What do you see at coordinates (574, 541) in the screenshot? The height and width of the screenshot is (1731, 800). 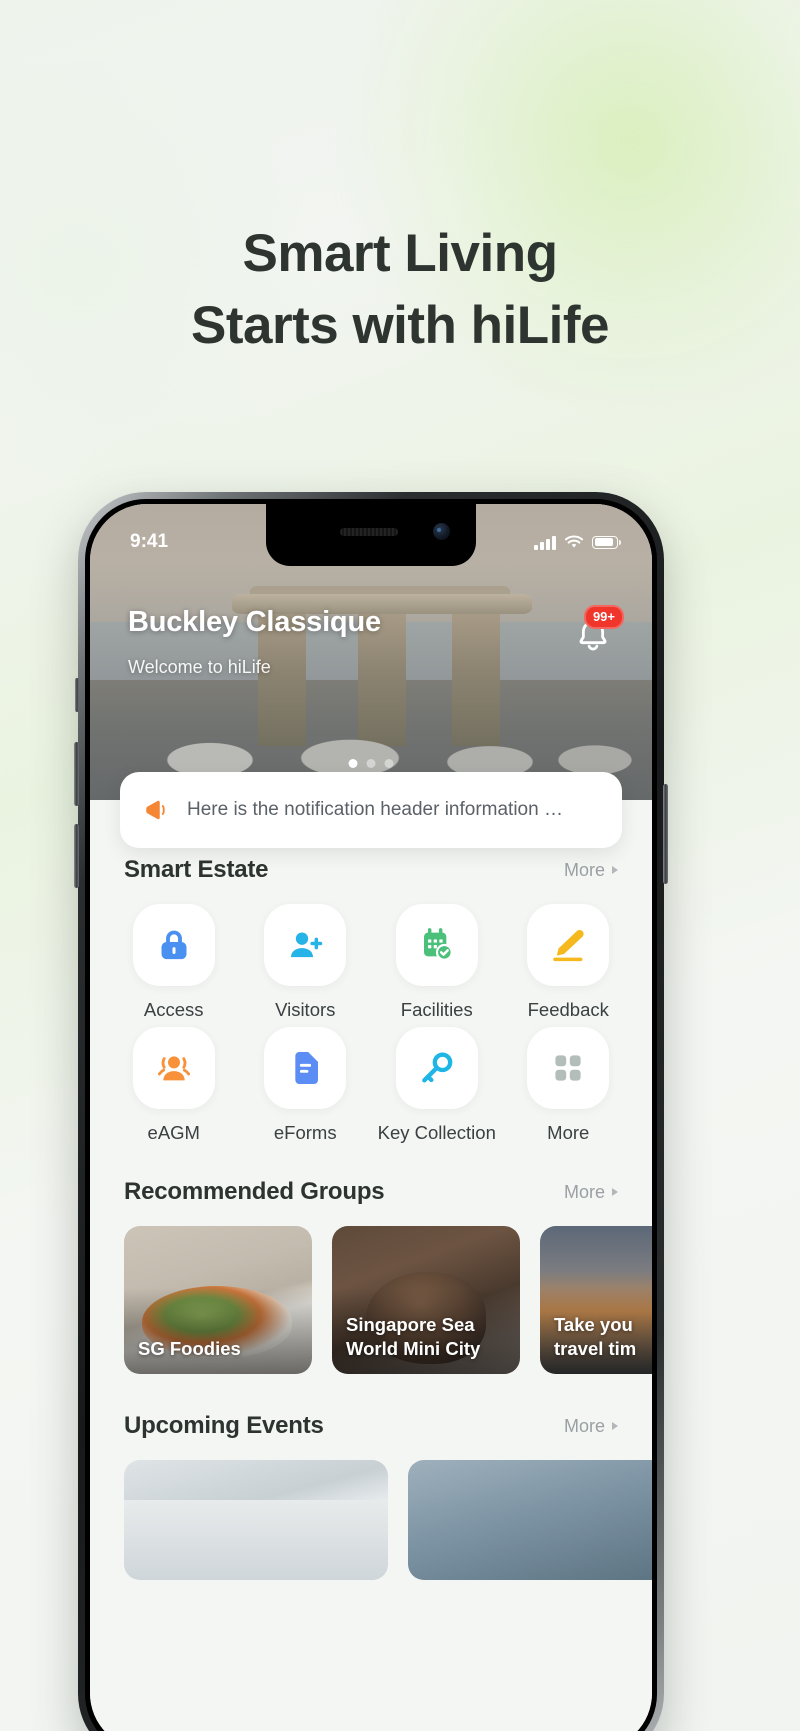 I see `wifi-icon` at bounding box center [574, 541].